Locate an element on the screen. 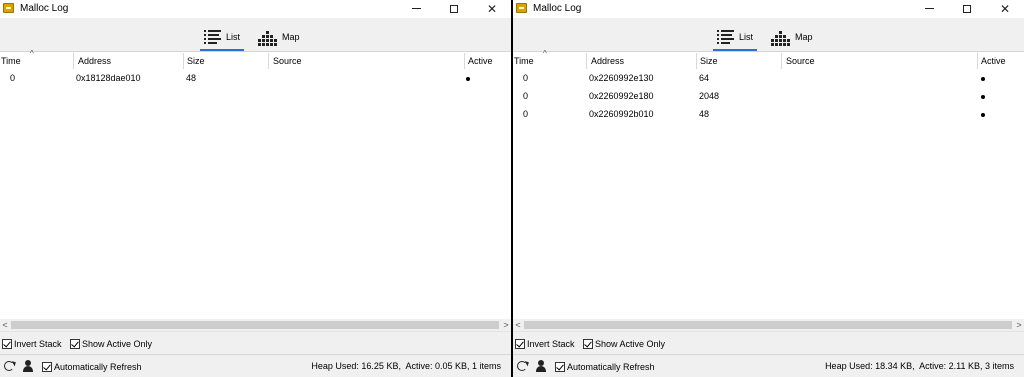 This screenshot has width=1024, height=377. view-toolbar: List Map is located at coordinates (255, 35).